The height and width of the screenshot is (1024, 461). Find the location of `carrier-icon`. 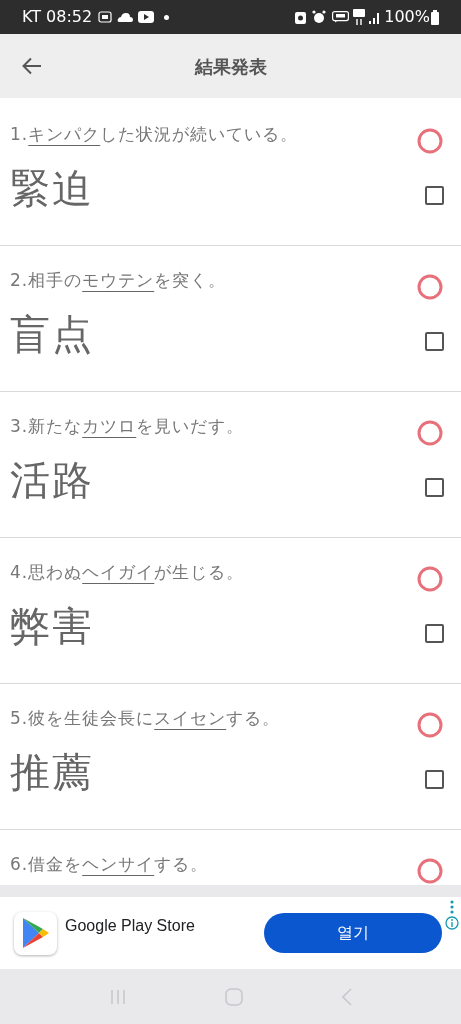

carrier-icon is located at coordinates (105, 17).